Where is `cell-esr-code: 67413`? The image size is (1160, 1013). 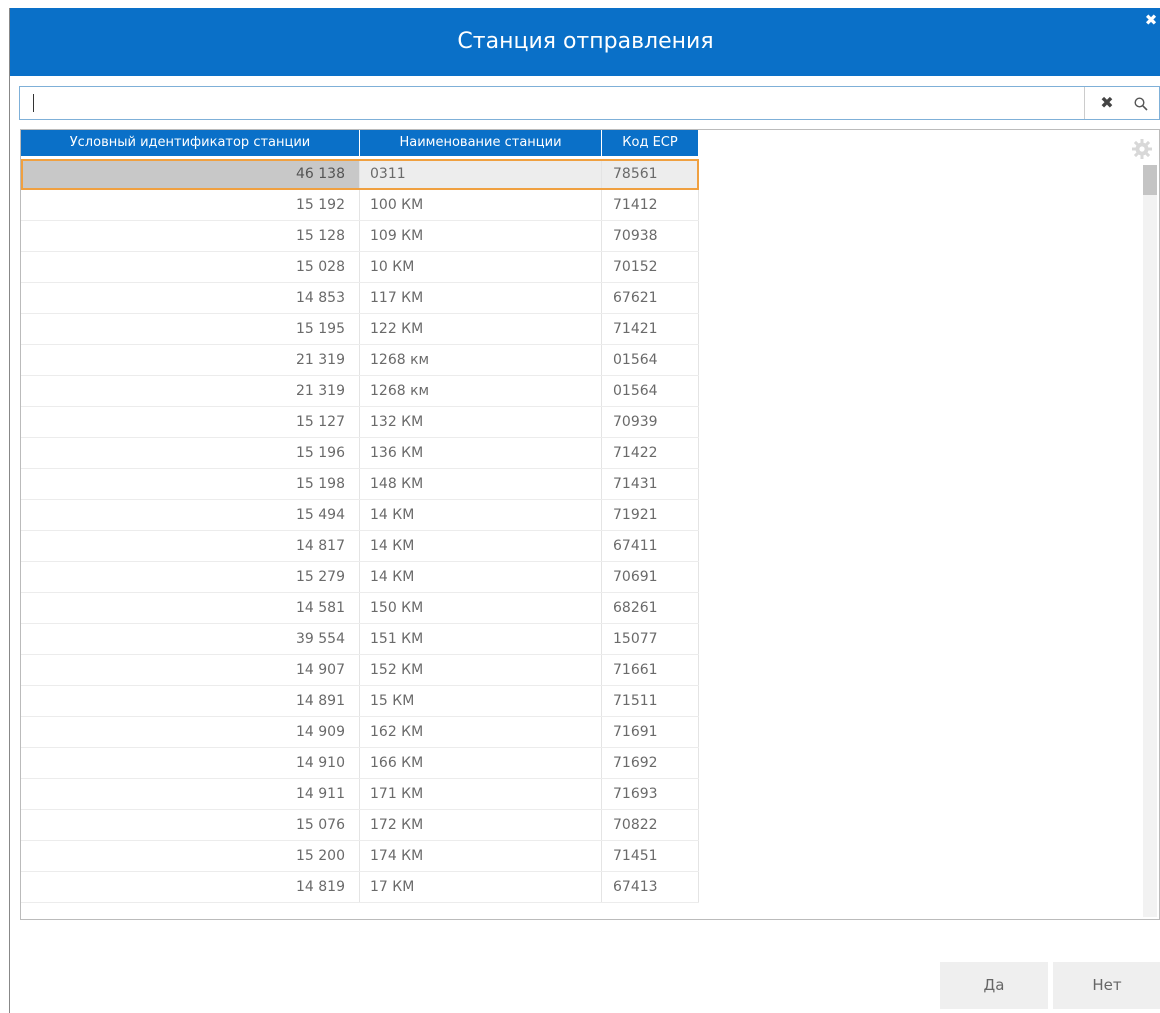 cell-esr-code: 67413 is located at coordinates (650, 887).